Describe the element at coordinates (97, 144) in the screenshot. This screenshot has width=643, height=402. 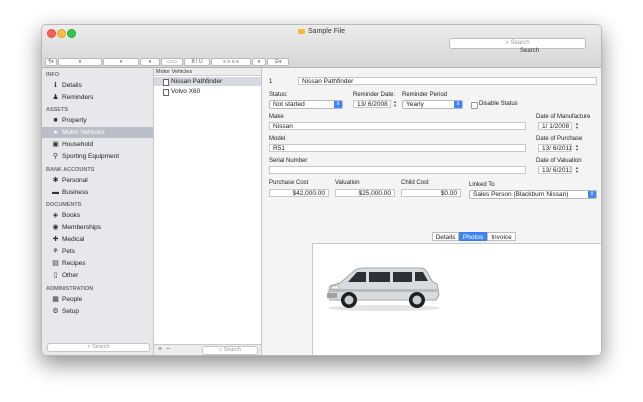
I see `sidebar-item-household: ▣ Household` at that location.